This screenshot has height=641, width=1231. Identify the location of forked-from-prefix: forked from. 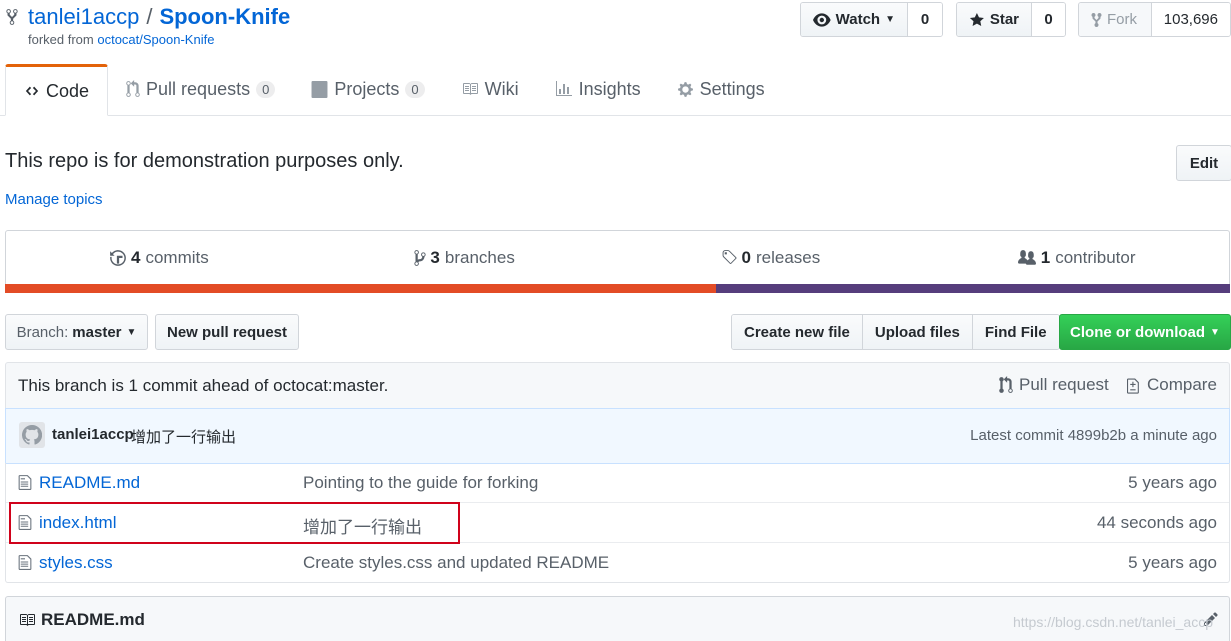
(63, 39).